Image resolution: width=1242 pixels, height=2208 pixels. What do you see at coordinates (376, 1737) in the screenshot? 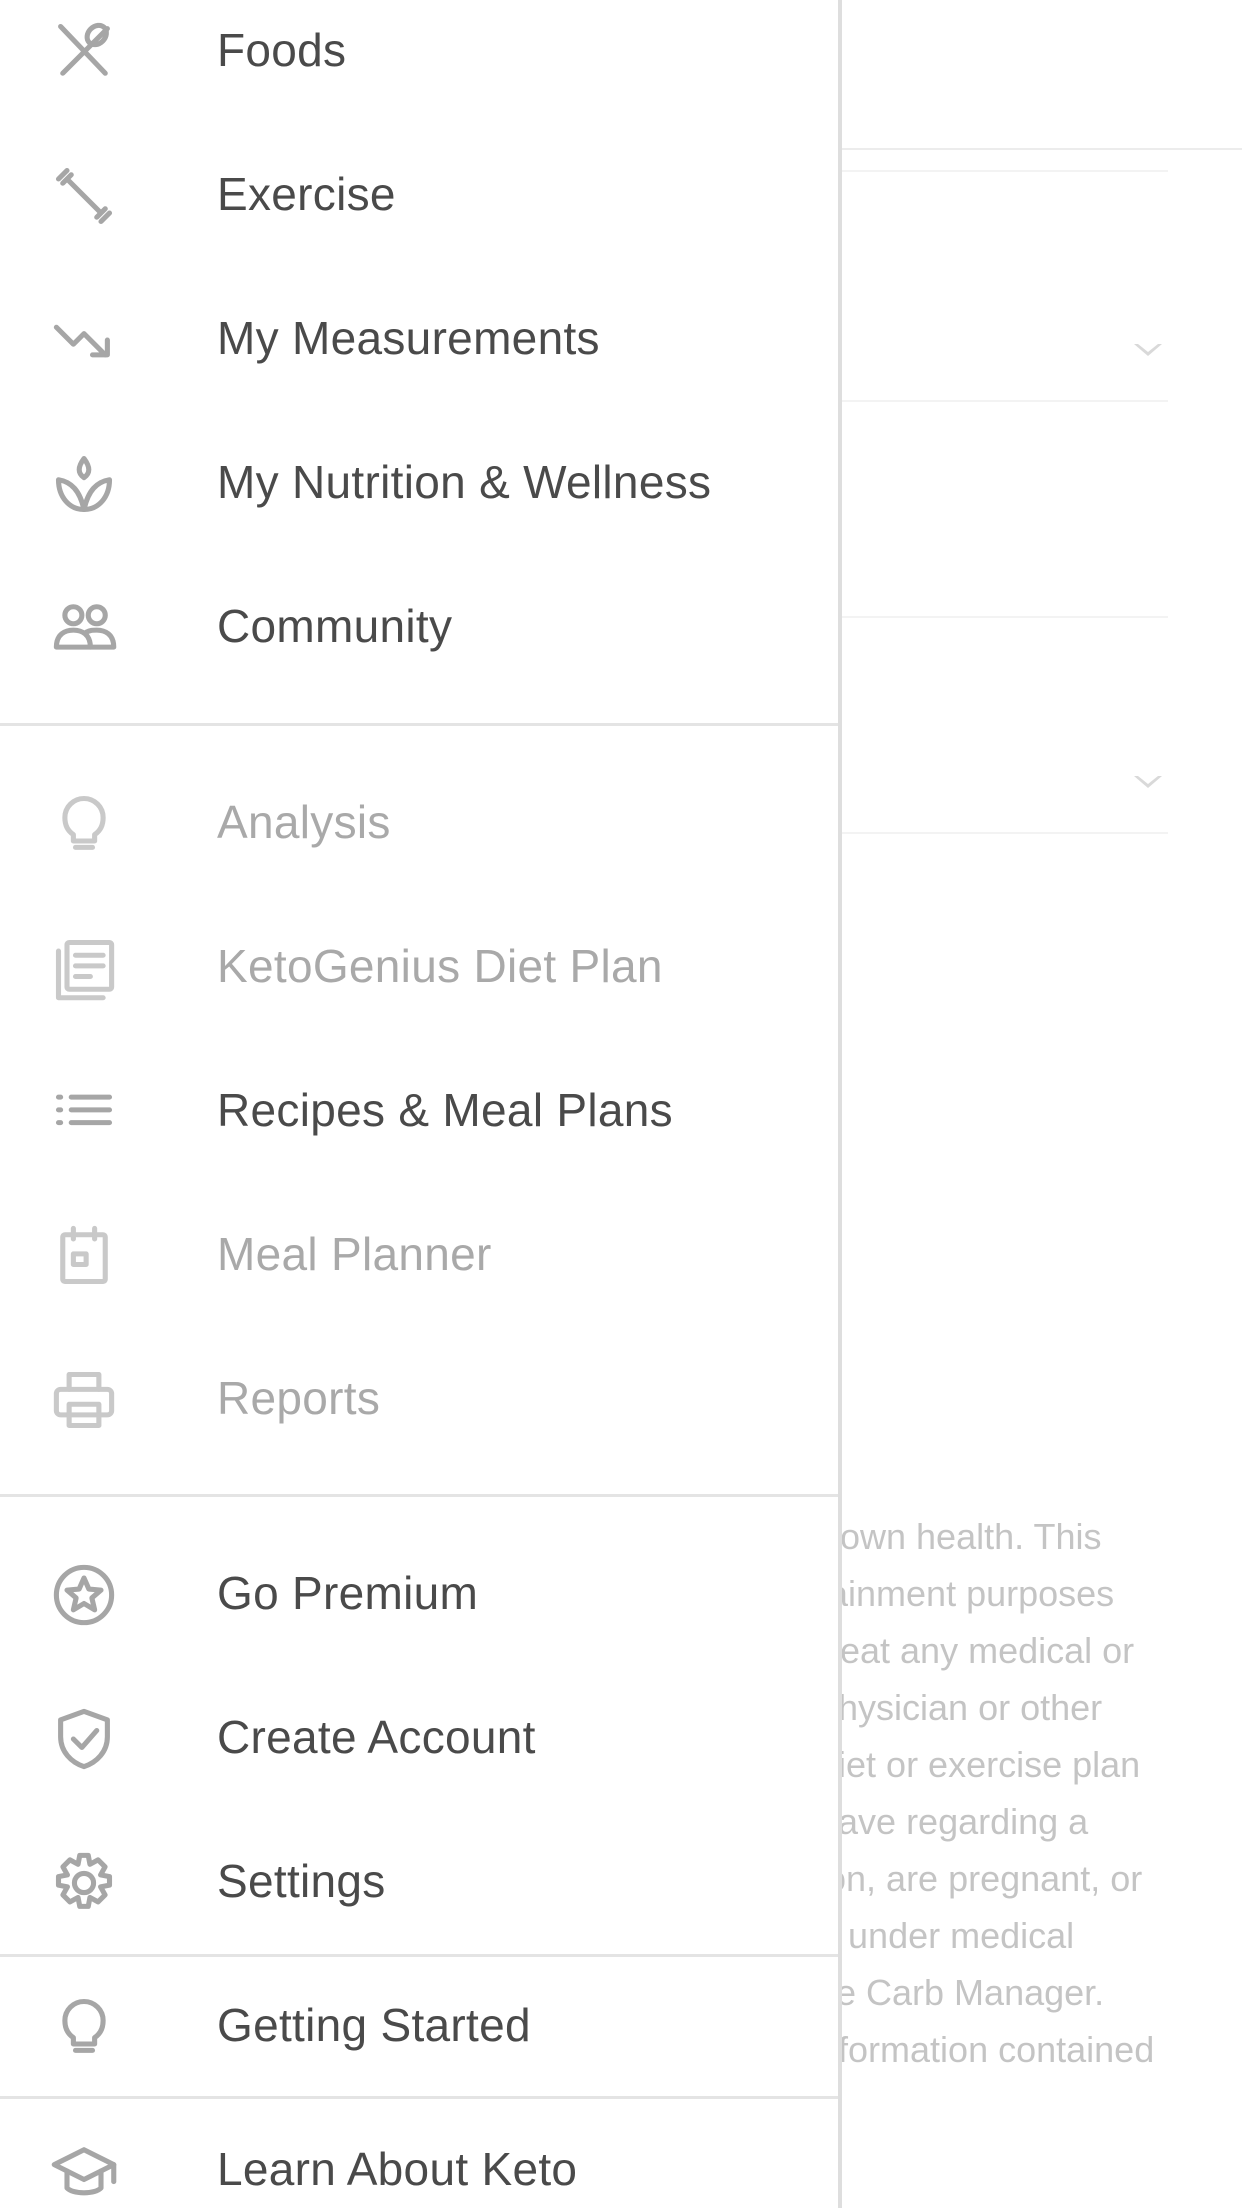
I see `menu-item-label: Create Account` at bounding box center [376, 1737].